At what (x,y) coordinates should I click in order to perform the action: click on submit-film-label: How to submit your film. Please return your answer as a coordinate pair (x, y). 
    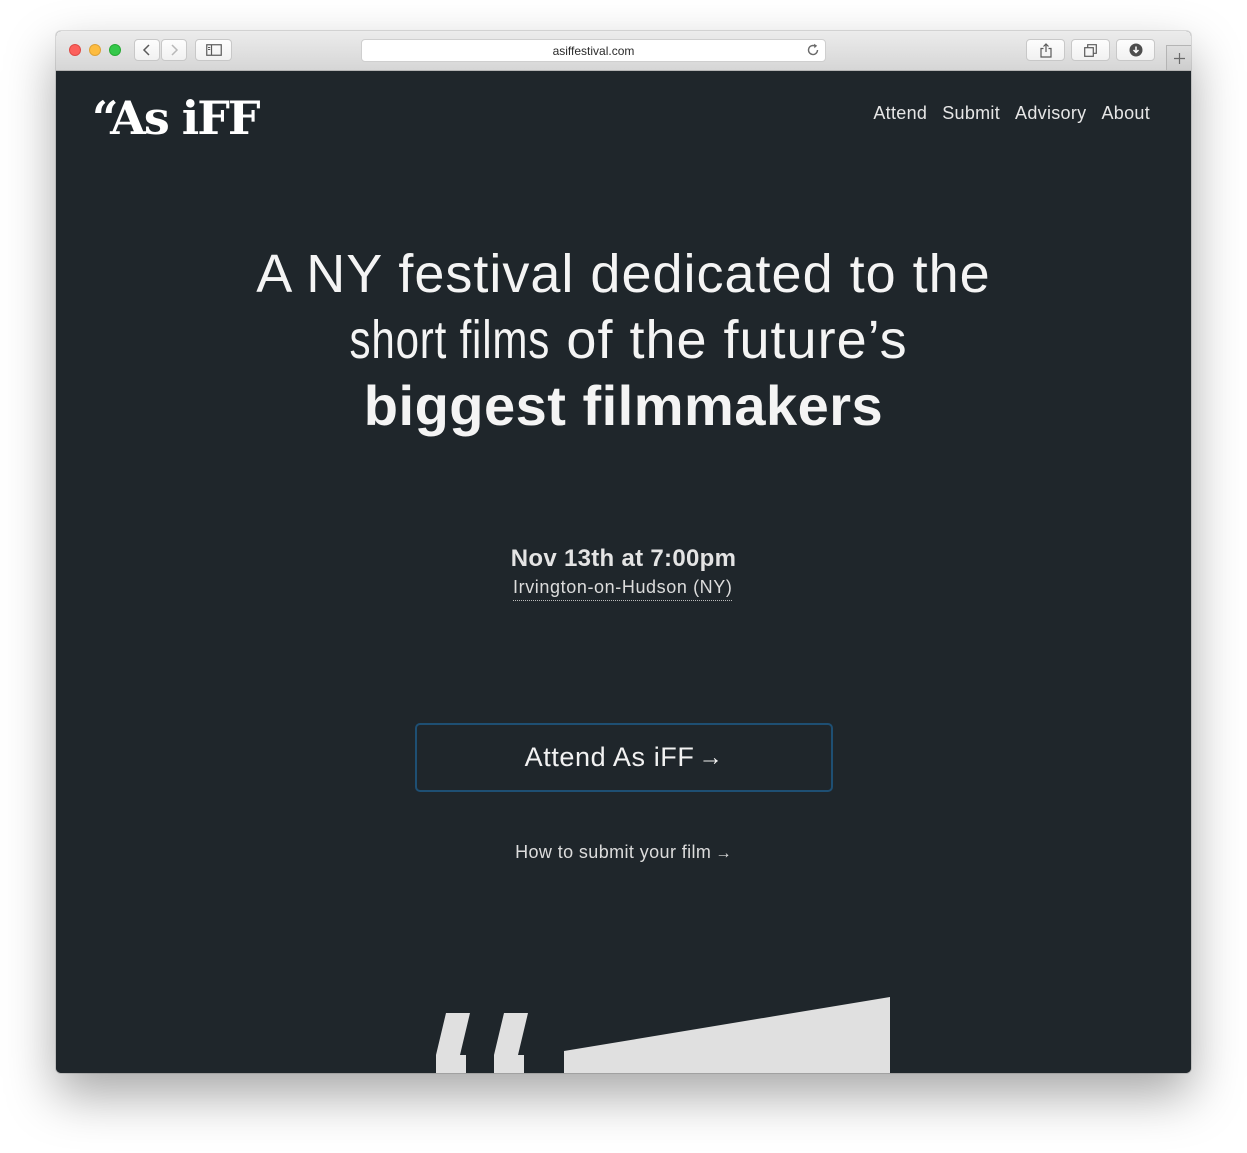
    Looking at the image, I should click on (613, 852).